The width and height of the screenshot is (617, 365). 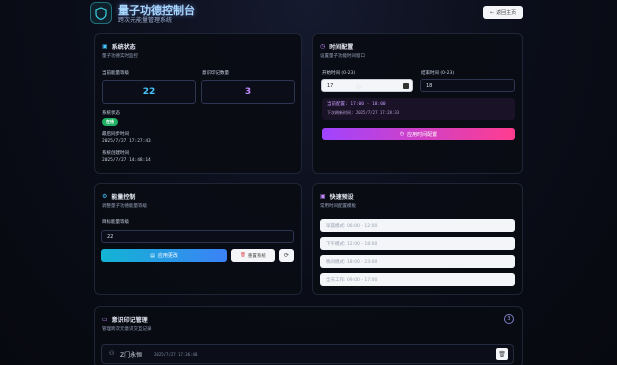 I want to click on back-home-button: ← 返回主页, so click(x=503, y=12).